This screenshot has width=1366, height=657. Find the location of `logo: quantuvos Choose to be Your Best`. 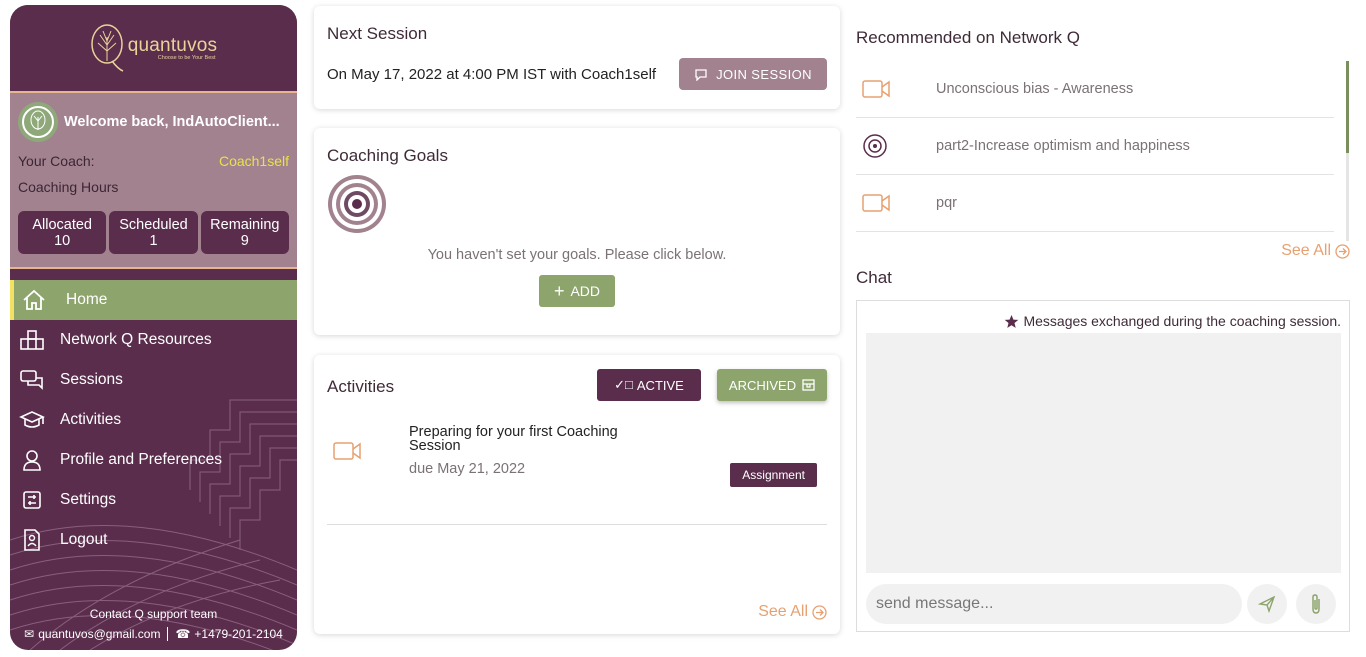

logo: quantuvos Choose to be Your Best is located at coordinates (153, 49).